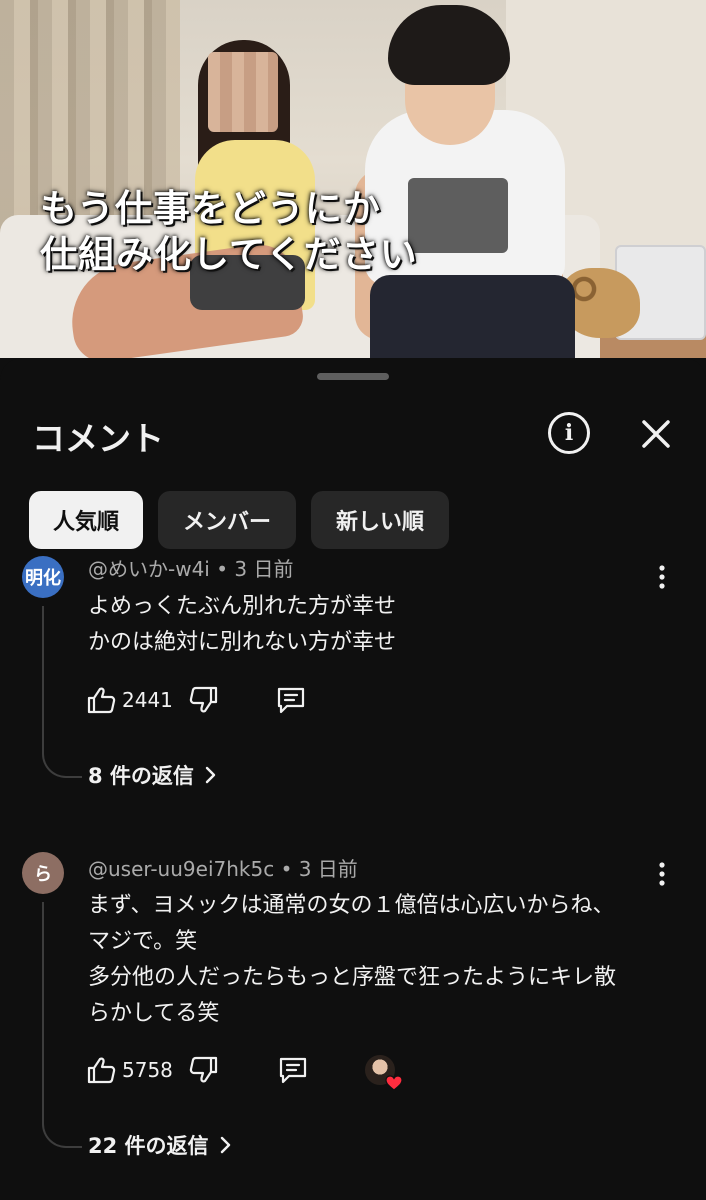 This screenshot has width=706, height=1200. What do you see at coordinates (43, 577) in the screenshot?
I see `avatar: 明化` at bounding box center [43, 577].